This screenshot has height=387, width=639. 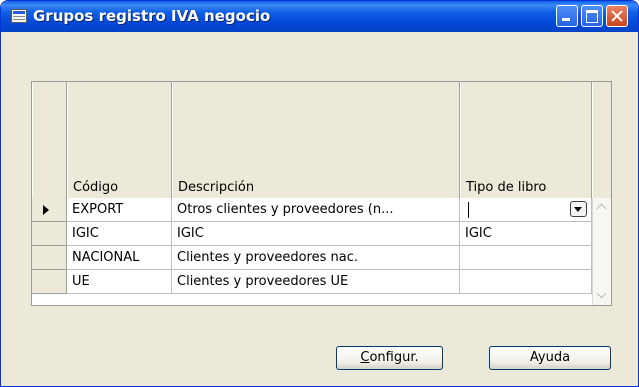 What do you see at coordinates (601, 140) in the screenshot?
I see `header-filler` at bounding box center [601, 140].